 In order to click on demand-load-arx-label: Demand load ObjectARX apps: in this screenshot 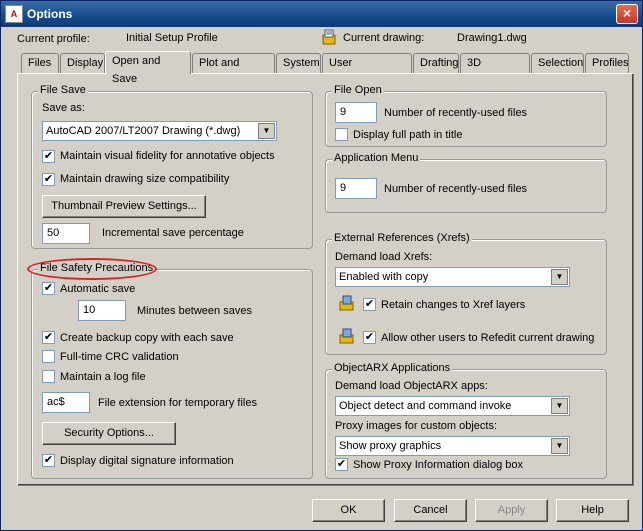, I will do `click(411, 386)`.